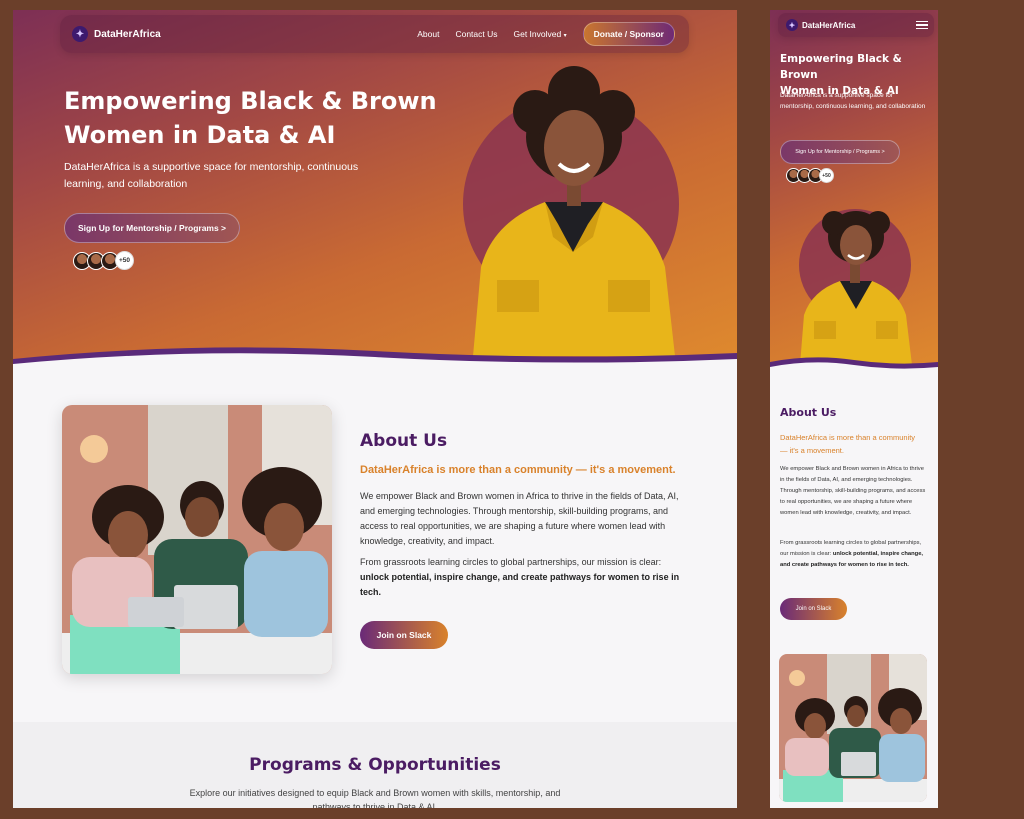  I want to click on nav-get-involved-label: Get Involved, so click(537, 34).